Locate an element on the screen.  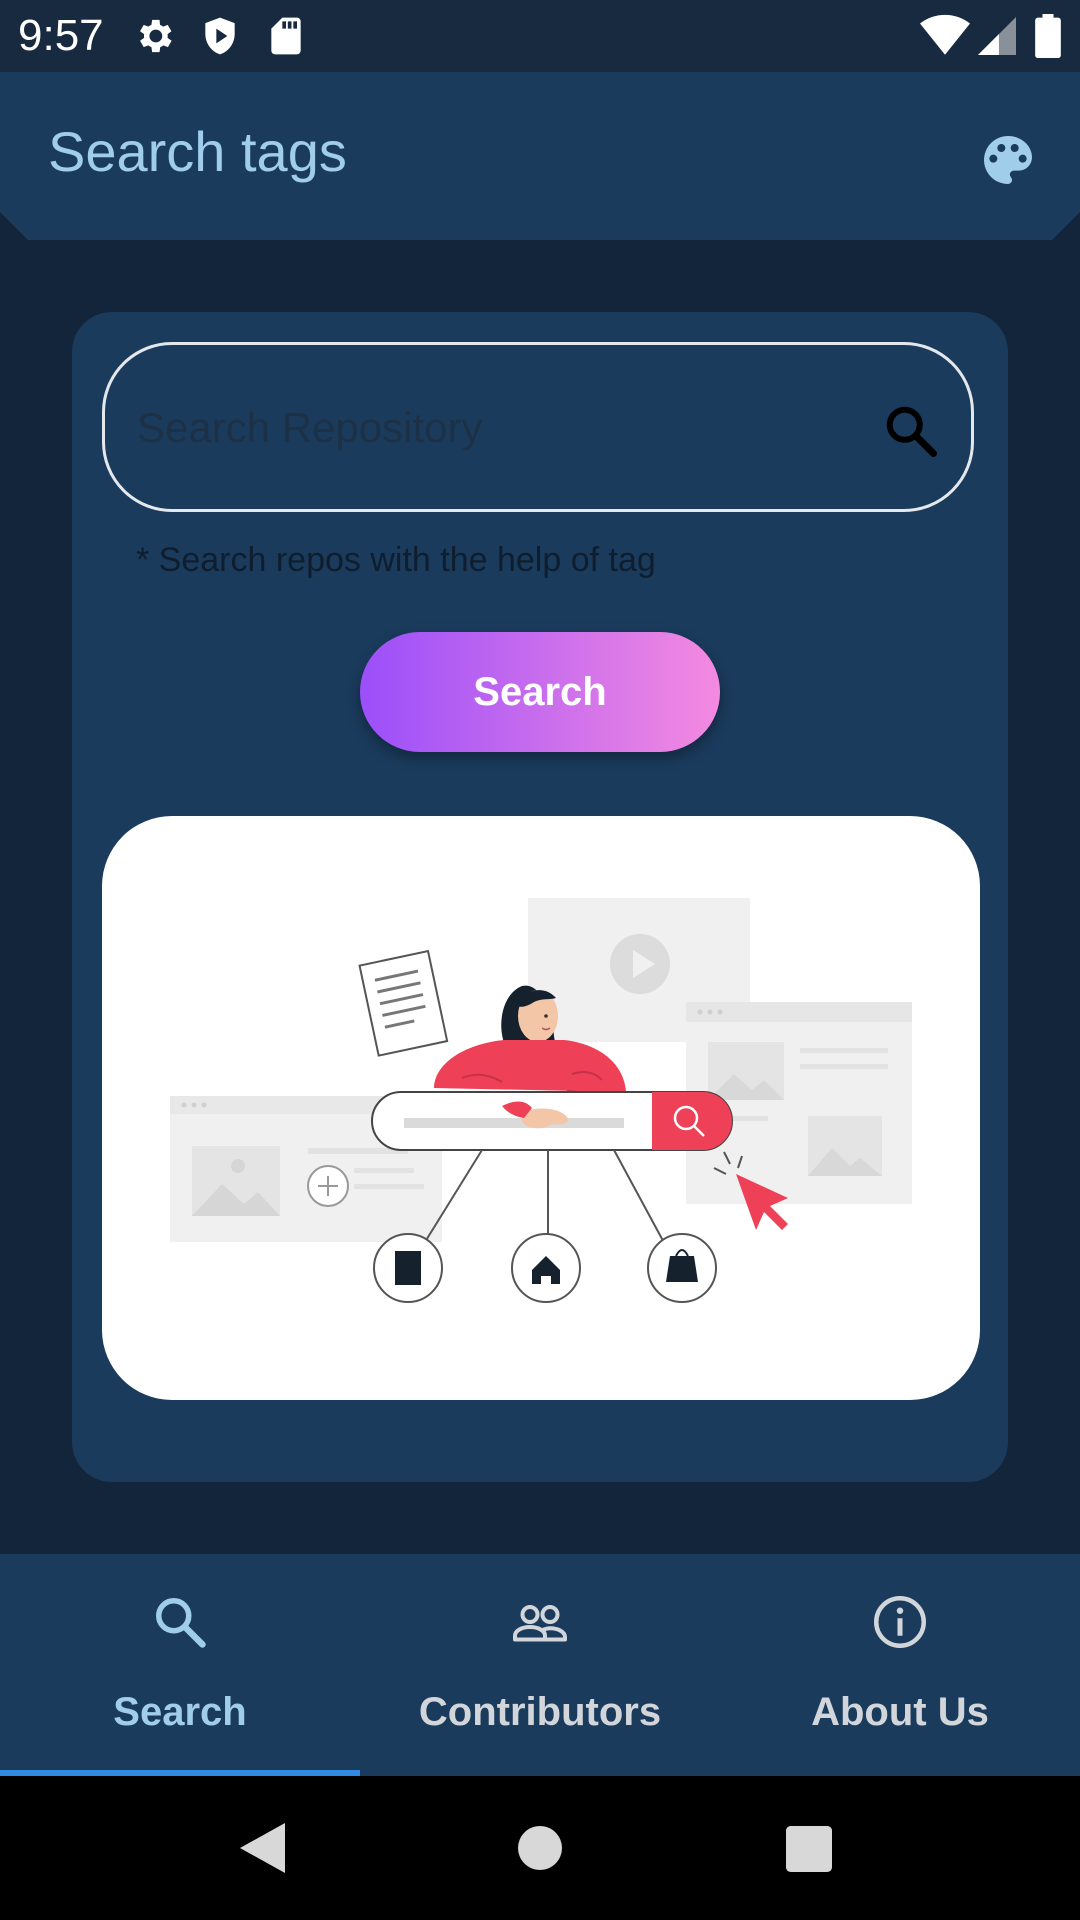
search-hint: * Search repos with the help of tag is located at coordinates (396, 560).